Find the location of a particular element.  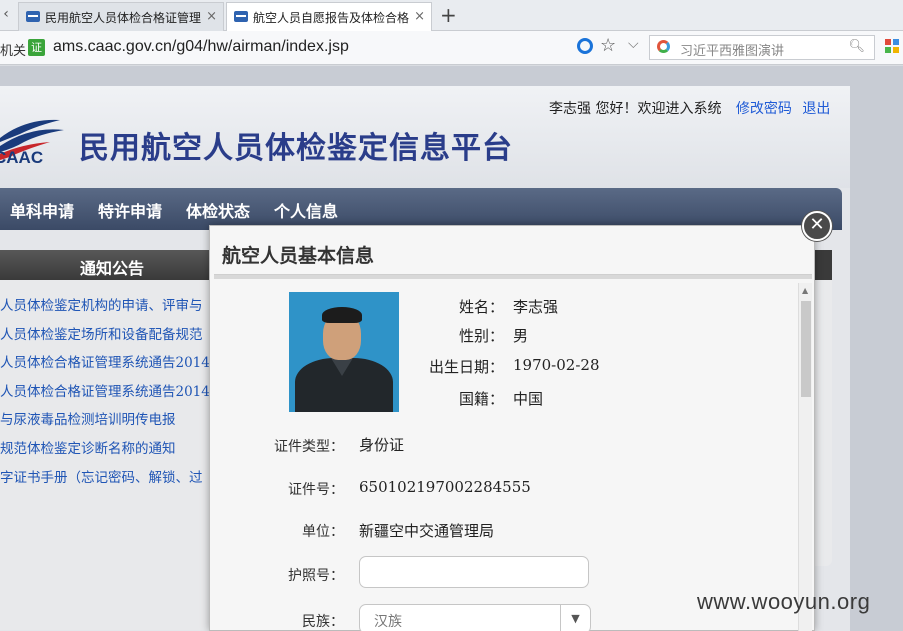

logout-link: 退出 is located at coordinates (816, 109).